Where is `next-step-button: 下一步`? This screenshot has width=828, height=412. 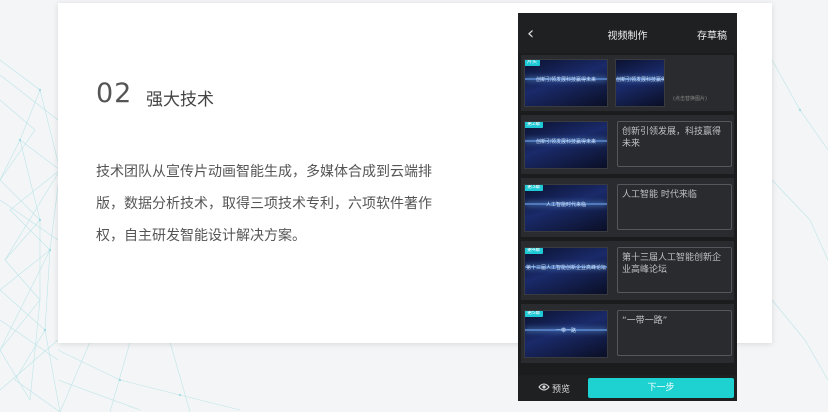 next-step-button: 下一步 is located at coordinates (661, 388).